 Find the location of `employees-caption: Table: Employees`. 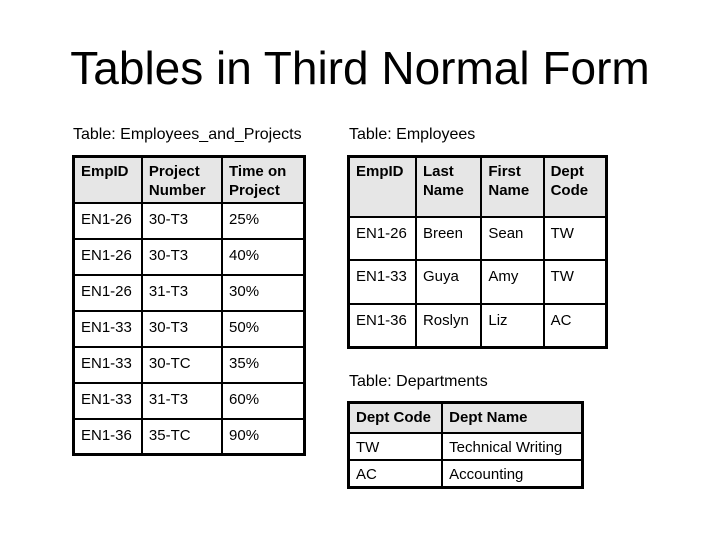

employees-caption: Table: Employees is located at coordinates (412, 134).